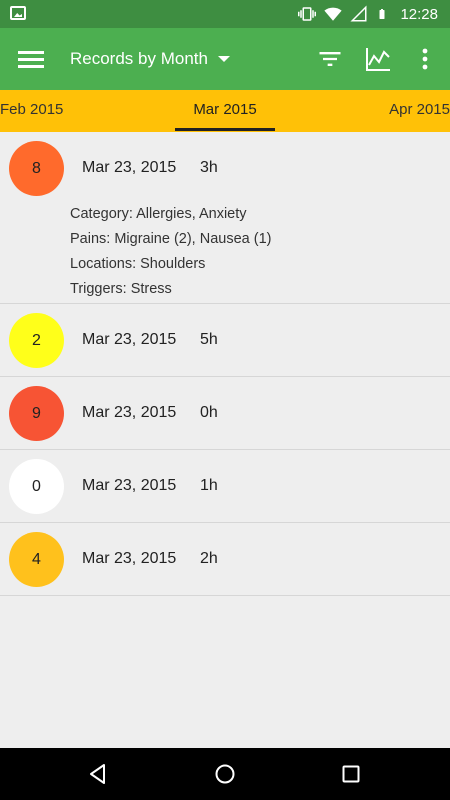  I want to click on battery-icon, so click(382, 14).